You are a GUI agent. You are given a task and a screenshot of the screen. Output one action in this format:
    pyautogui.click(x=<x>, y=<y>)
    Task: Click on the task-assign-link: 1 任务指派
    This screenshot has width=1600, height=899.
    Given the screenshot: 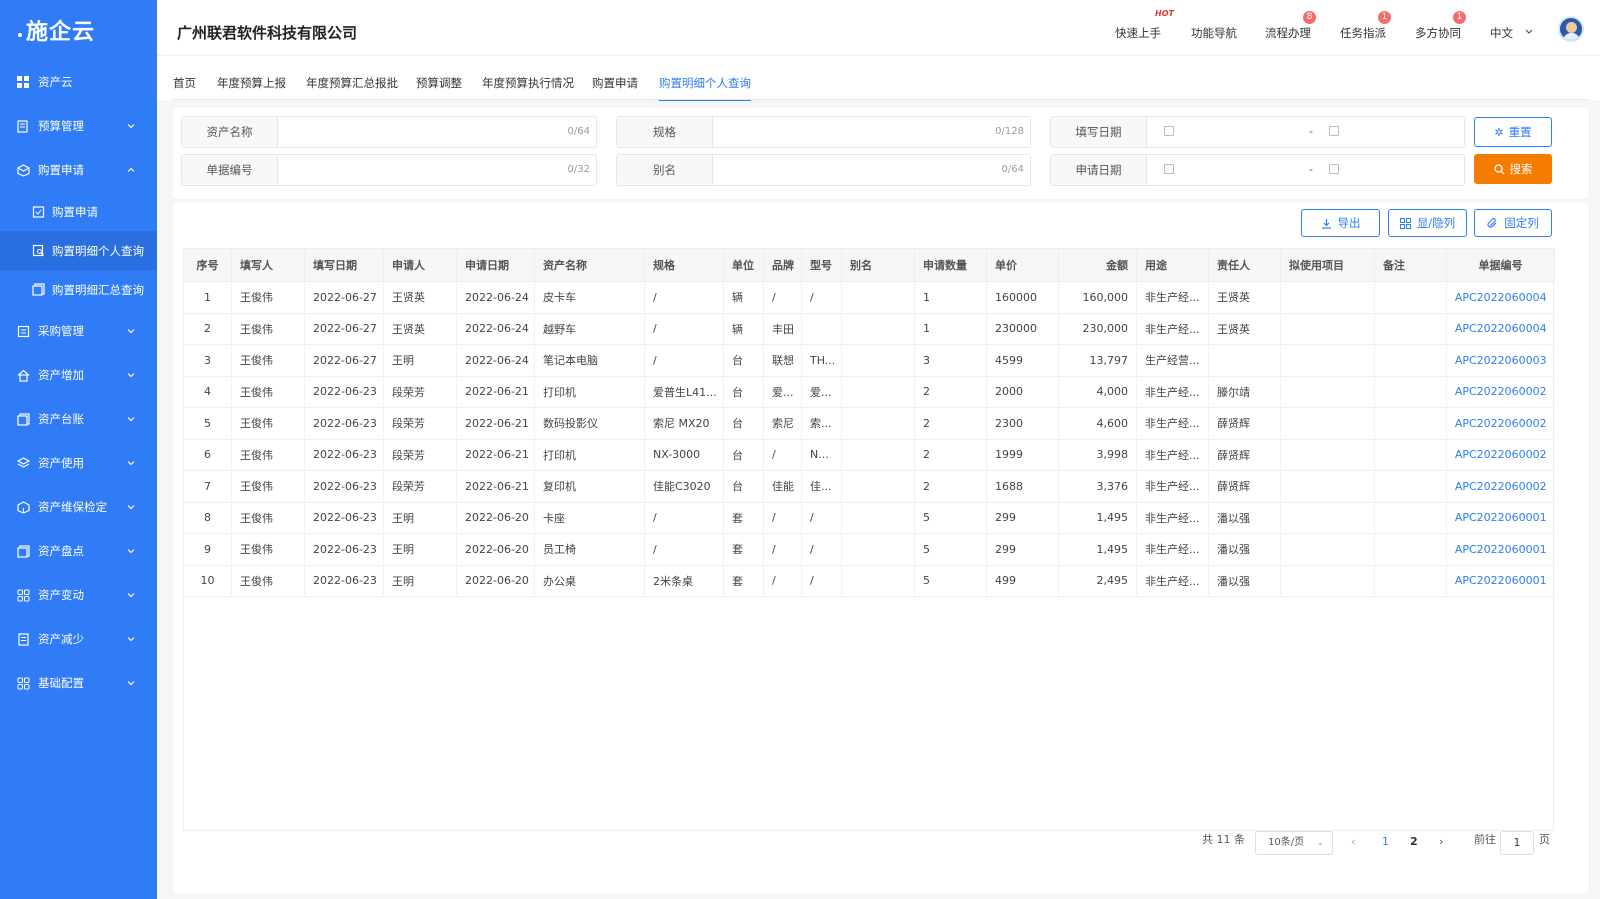 What is the action you would take?
    pyautogui.click(x=1365, y=26)
    